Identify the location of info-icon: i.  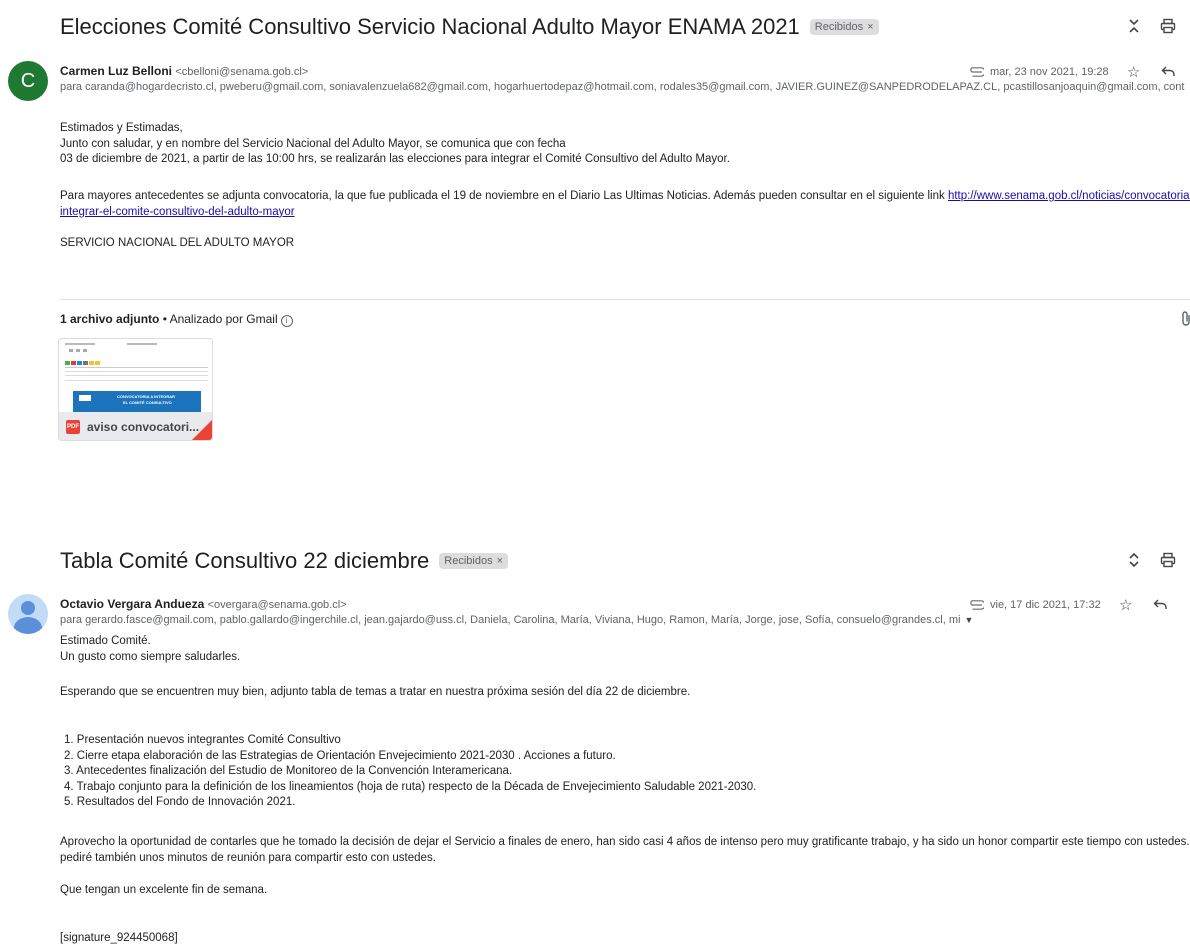
(286, 321).